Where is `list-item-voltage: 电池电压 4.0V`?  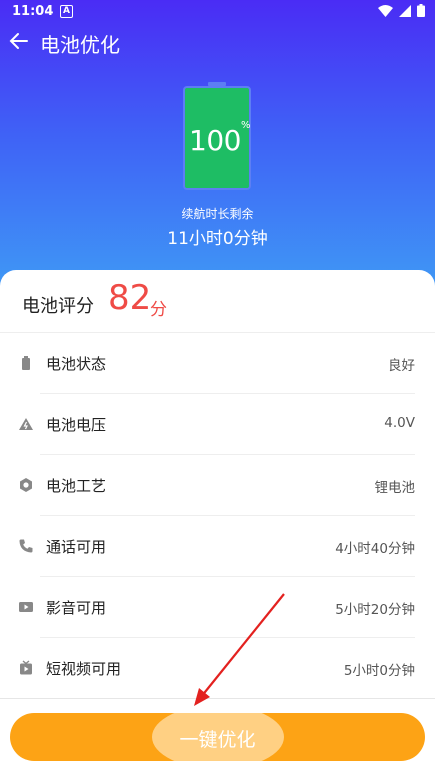
list-item-voltage: 电池电压 4.0V is located at coordinates (217, 424).